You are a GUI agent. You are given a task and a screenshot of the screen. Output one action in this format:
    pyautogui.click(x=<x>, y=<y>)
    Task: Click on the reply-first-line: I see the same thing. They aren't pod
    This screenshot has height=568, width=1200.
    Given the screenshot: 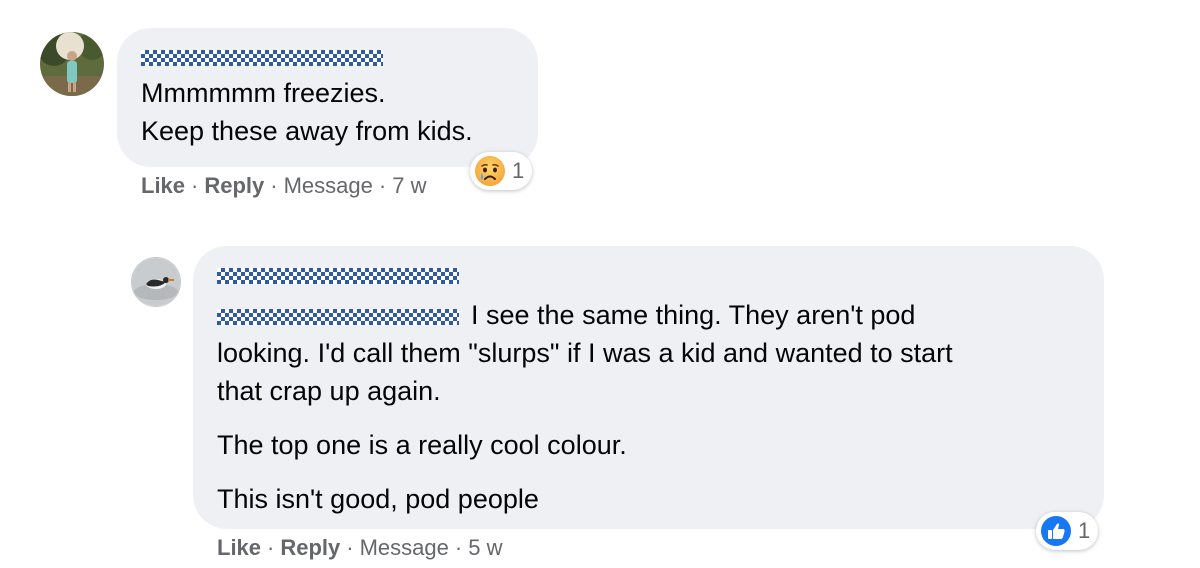 What is the action you would take?
    pyautogui.click(x=648, y=315)
    